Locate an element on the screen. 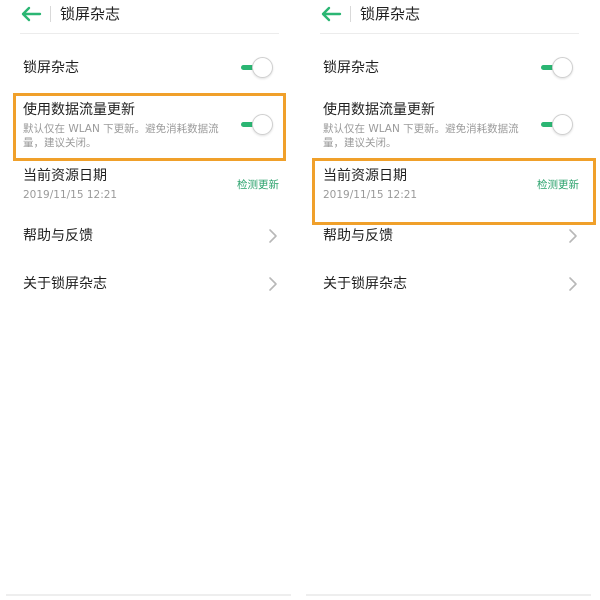 This screenshot has width=600, height=600. setting-description: 默认仅在 WLAN 下更新。避免消耗数据流量，建议关闭。 is located at coordinates (421, 136).